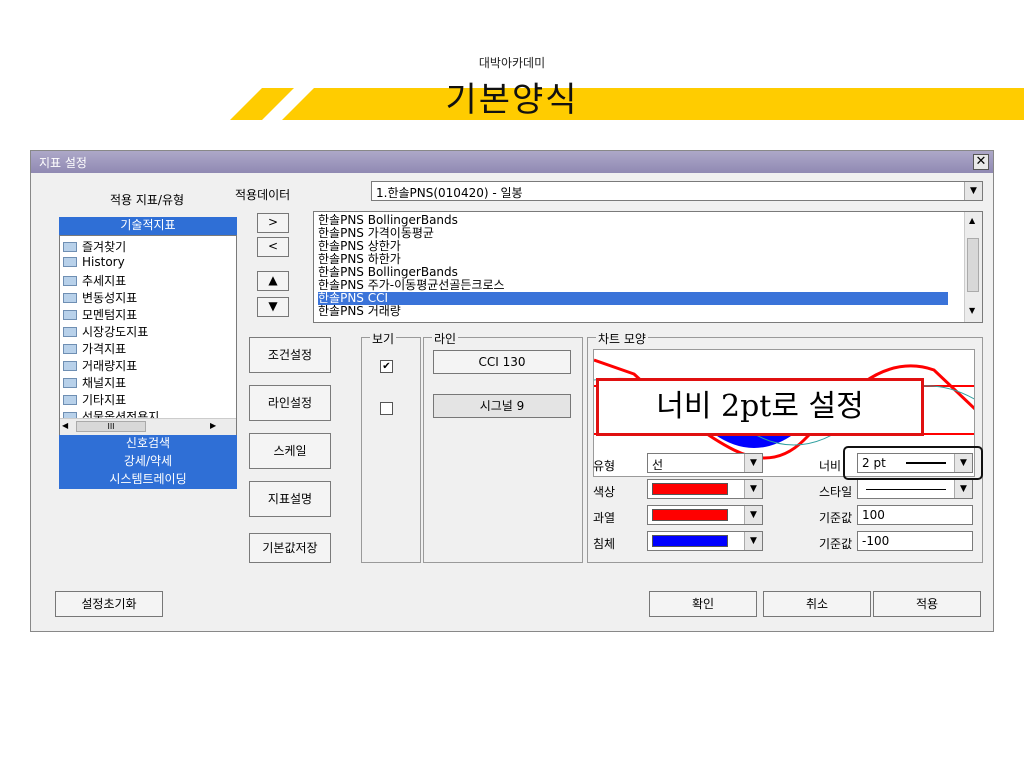  What do you see at coordinates (927, 604) in the screenshot?
I see `apply-button: 적용` at bounding box center [927, 604].